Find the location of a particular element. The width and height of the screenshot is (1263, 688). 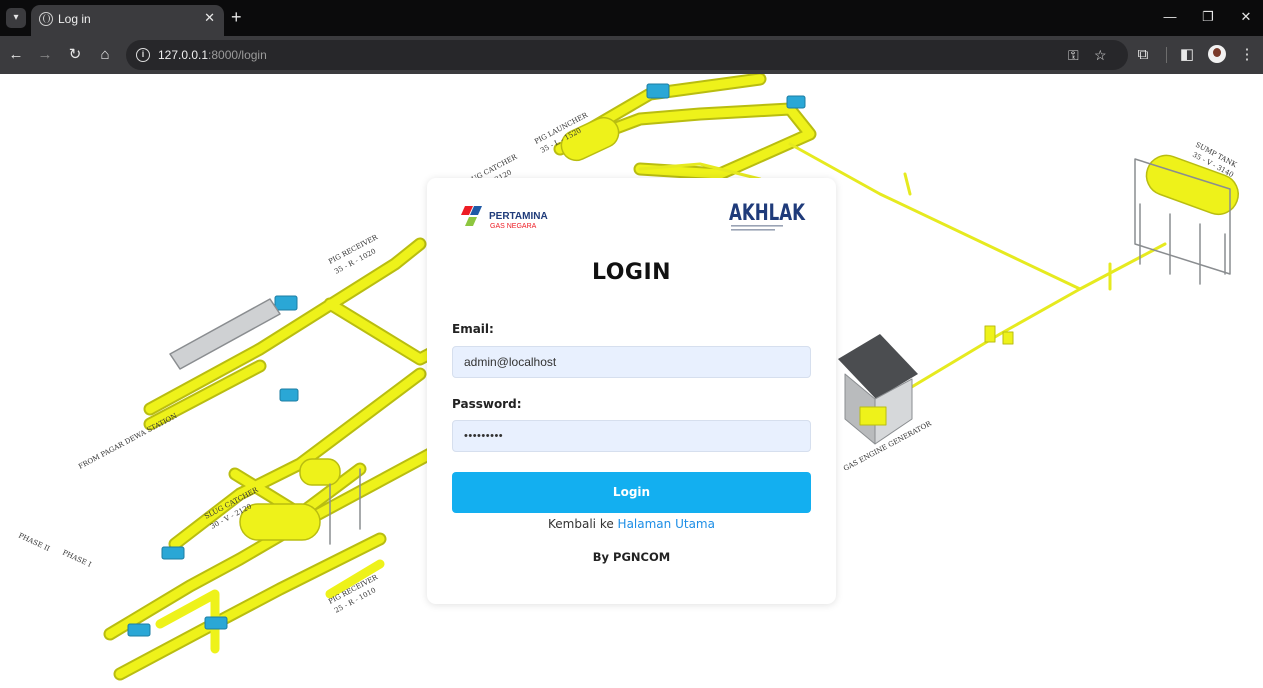

toolbar-divider is located at coordinates (1166, 55).